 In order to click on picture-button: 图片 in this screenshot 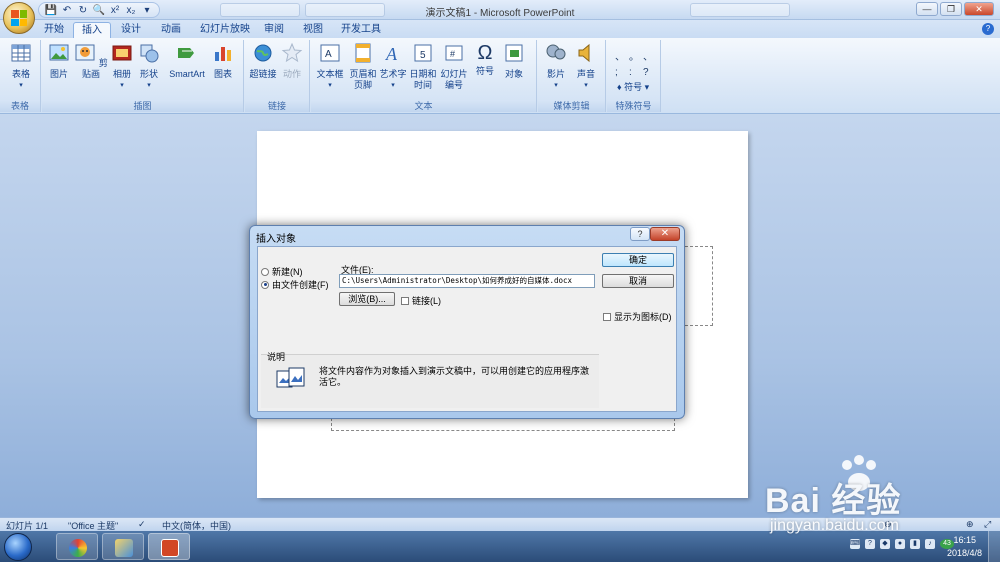, I will do `click(59, 61)`.